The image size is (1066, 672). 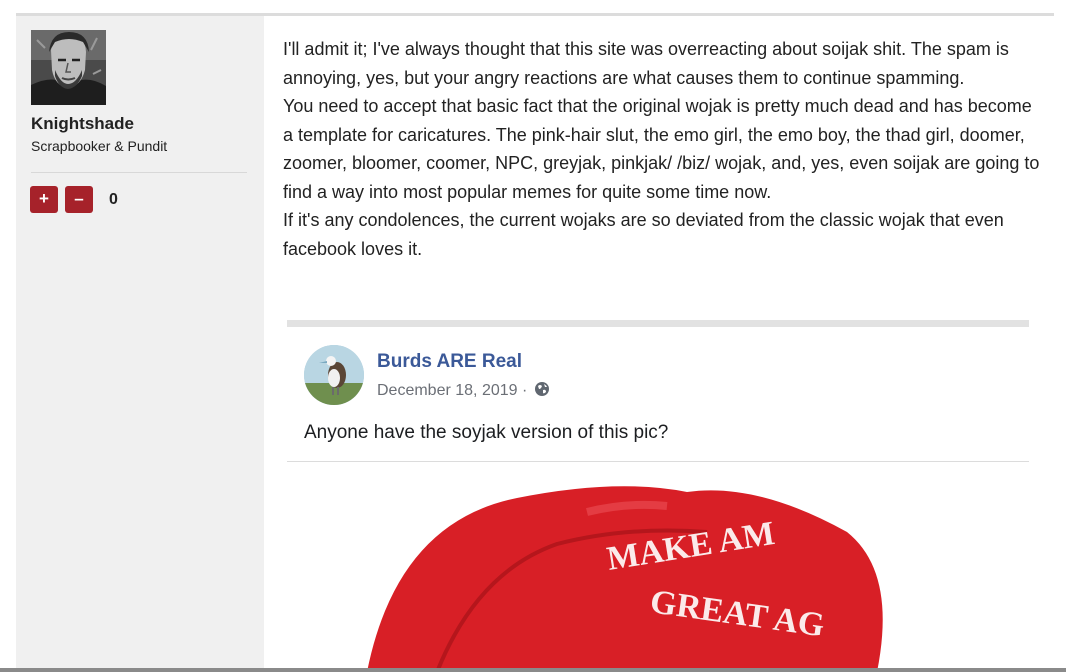 I want to click on fb-post-date: December 18, 2019 ·, so click(x=463, y=390).